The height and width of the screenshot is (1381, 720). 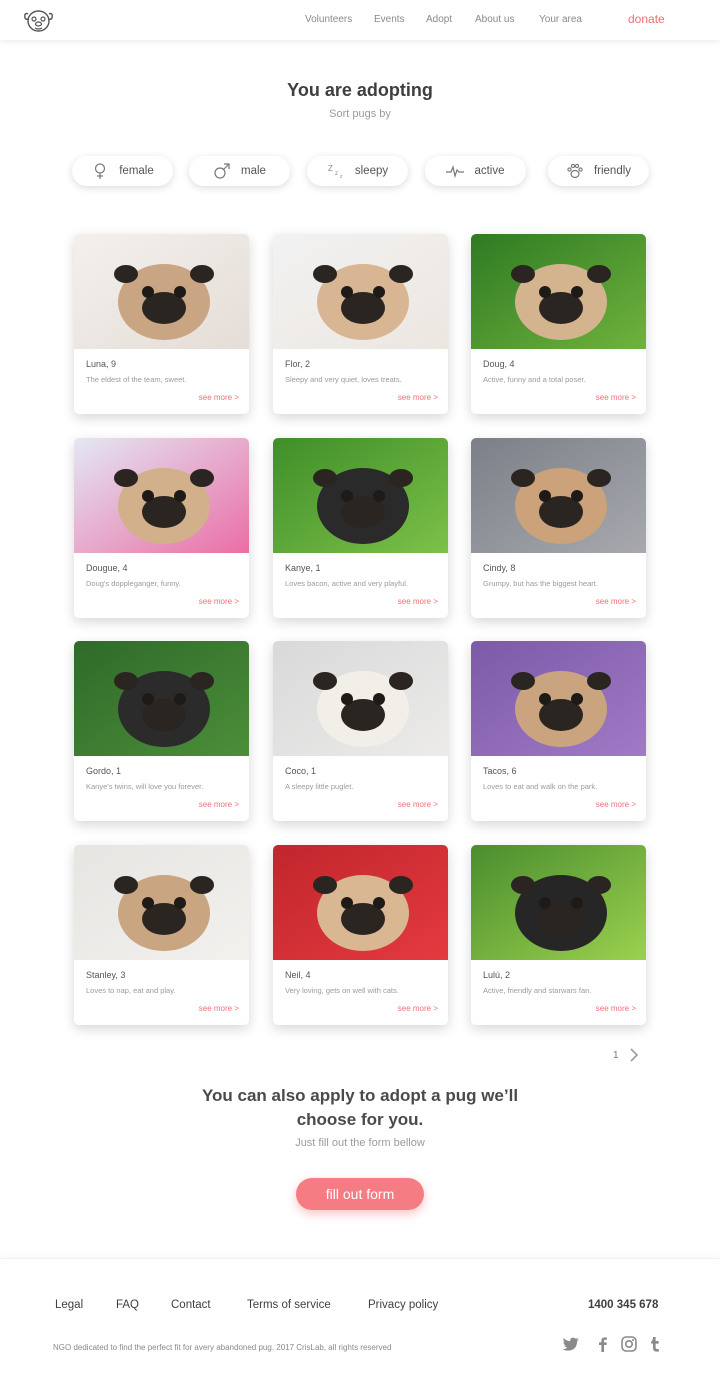 I want to click on pug-name: Gordo, 1, so click(x=104, y=771).